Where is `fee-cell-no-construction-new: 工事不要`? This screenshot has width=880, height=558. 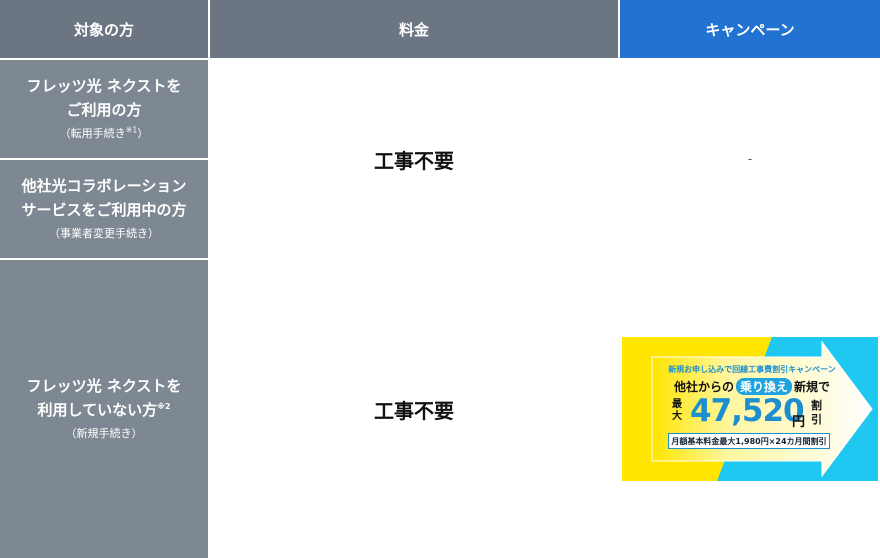
fee-cell-no-construction-new: 工事不要 is located at coordinates (414, 410).